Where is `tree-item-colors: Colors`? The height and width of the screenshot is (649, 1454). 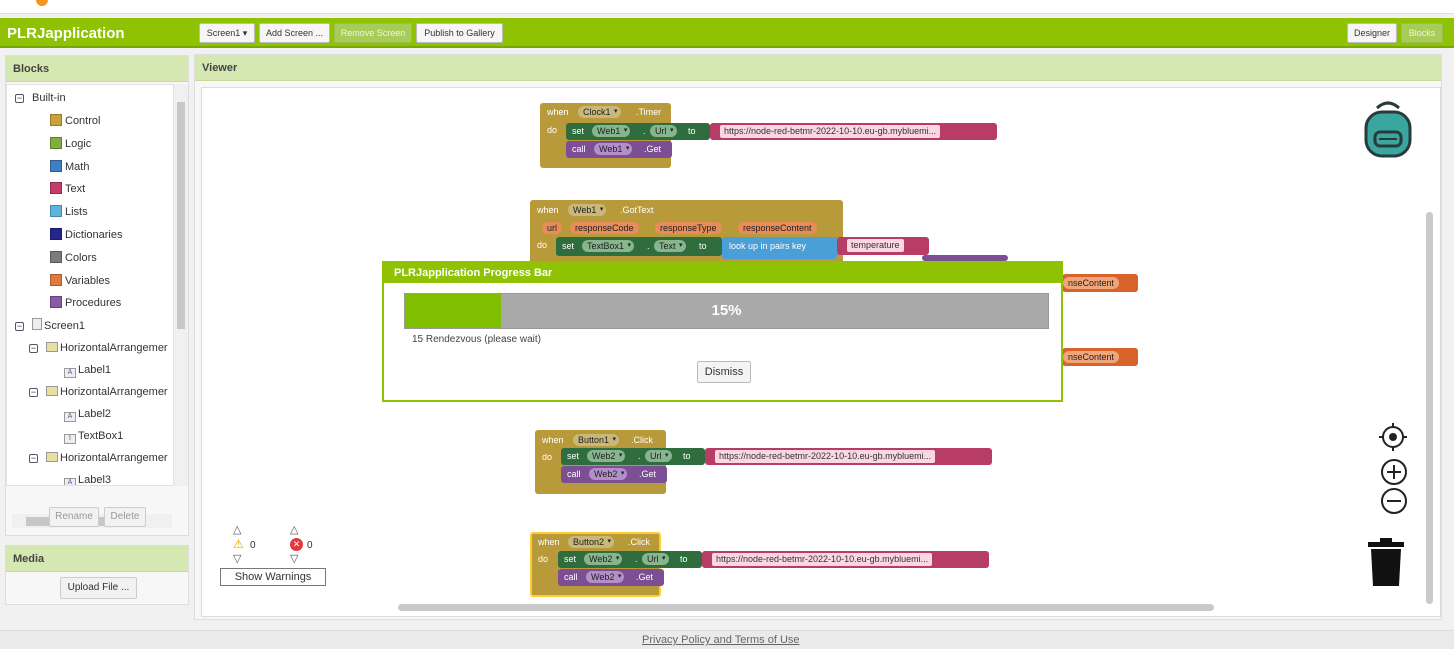
tree-item-colors: Colors is located at coordinates (73, 258).